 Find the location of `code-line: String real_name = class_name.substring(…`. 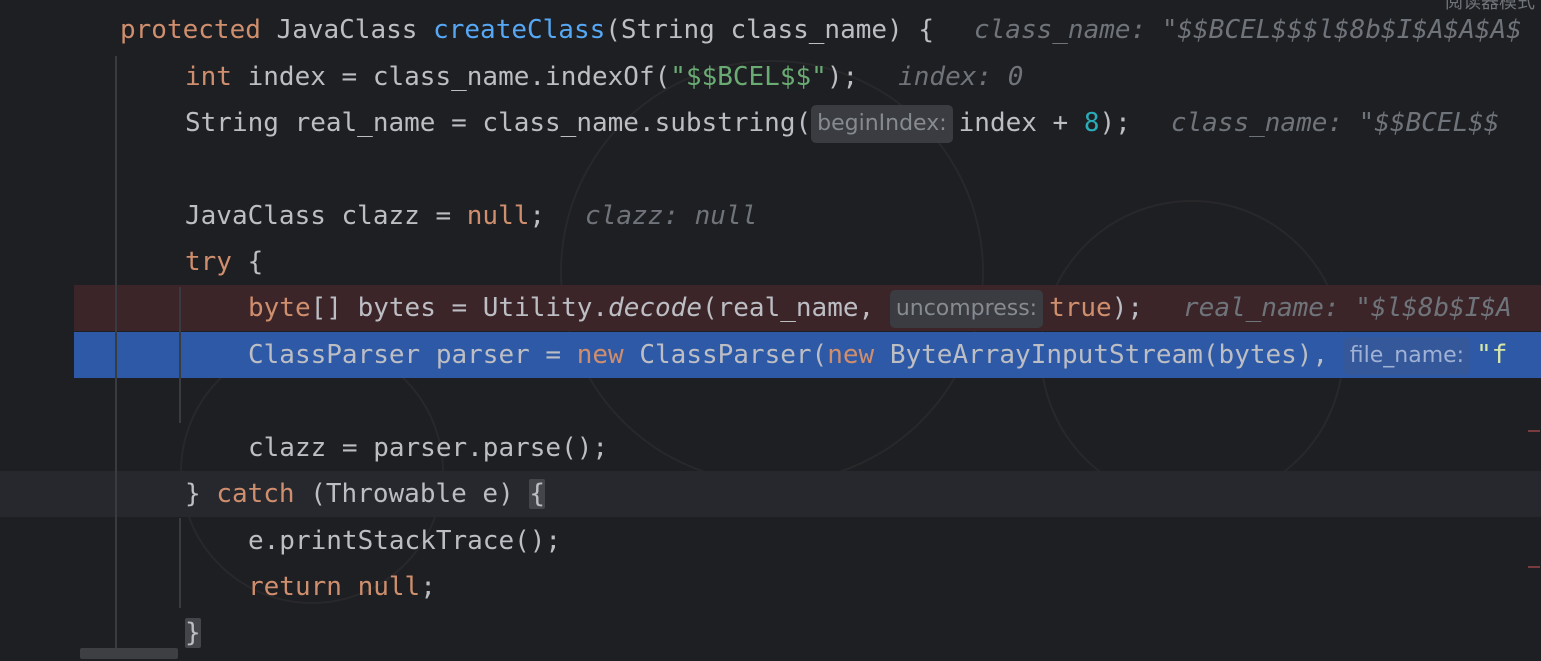

code-line: String real_name = class_name.substring(… is located at coordinates (770, 123).